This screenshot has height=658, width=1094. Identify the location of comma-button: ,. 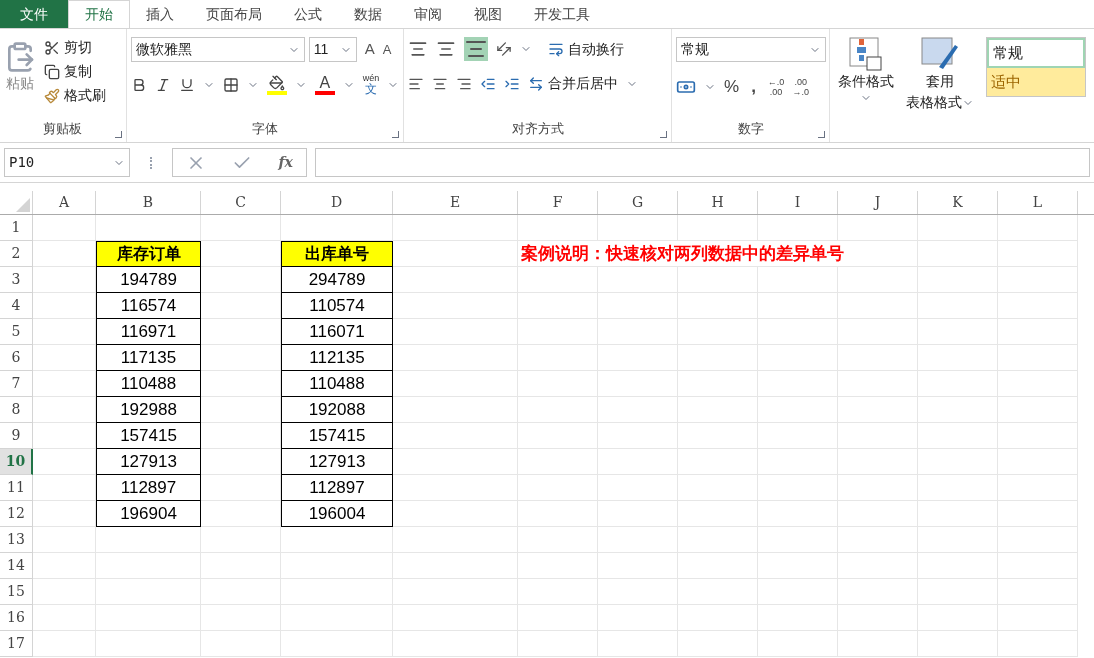
(753, 87).